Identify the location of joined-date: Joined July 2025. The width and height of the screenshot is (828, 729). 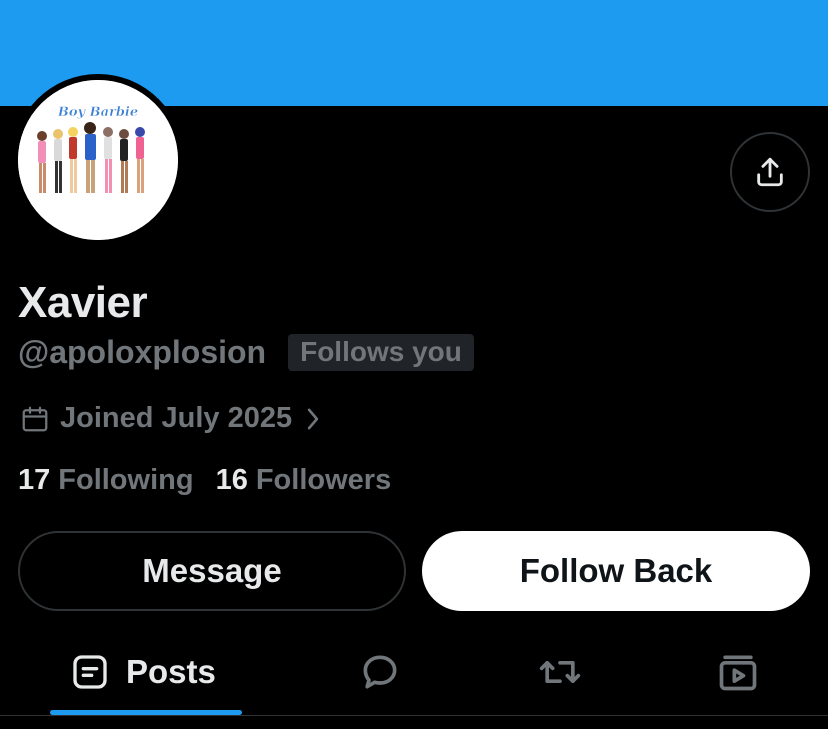
(176, 418).